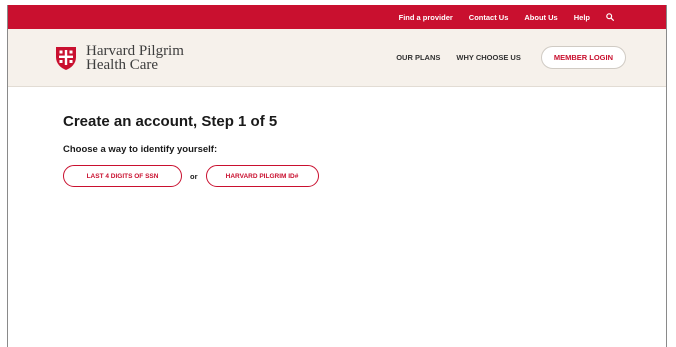  I want to click on logo-line-2: Health Care, so click(122, 64).